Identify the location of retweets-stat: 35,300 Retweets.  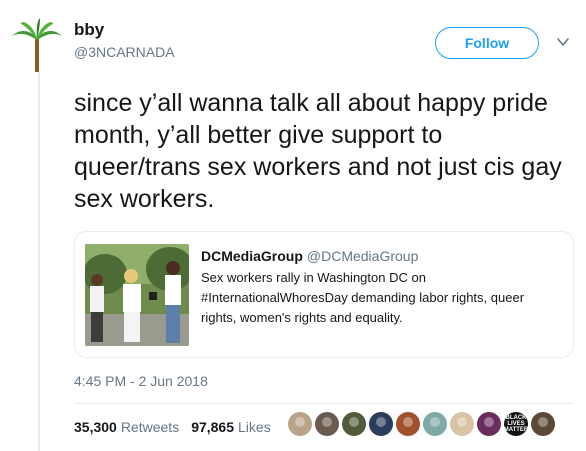
(126, 427).